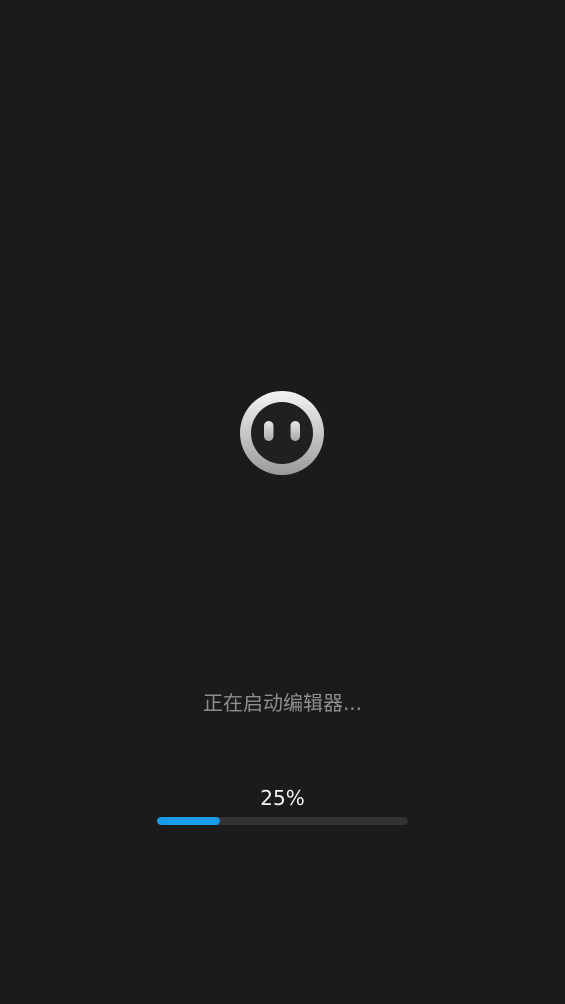 The height and width of the screenshot is (1004, 565). Describe the element at coordinates (188, 821) in the screenshot. I see `progress-bar-fill` at that location.